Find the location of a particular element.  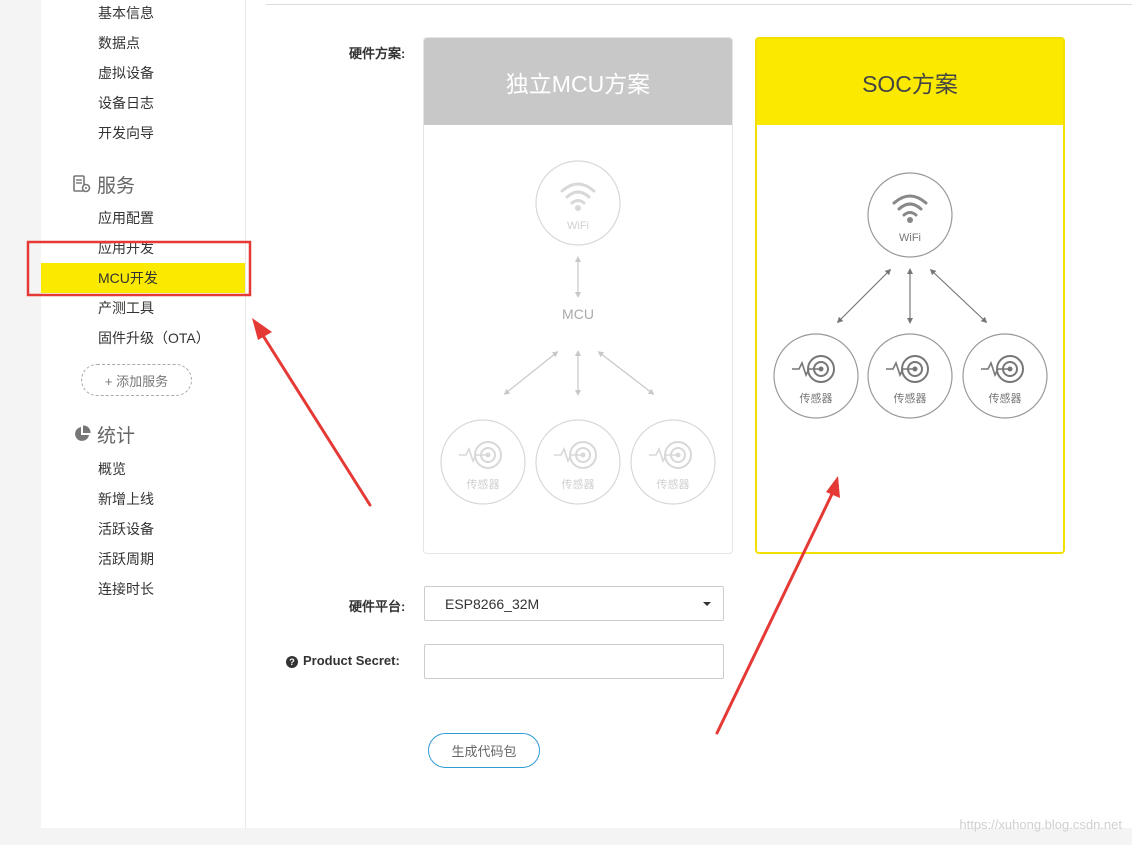

sidebar-item-active-period: 活跃周期 is located at coordinates (126, 559).